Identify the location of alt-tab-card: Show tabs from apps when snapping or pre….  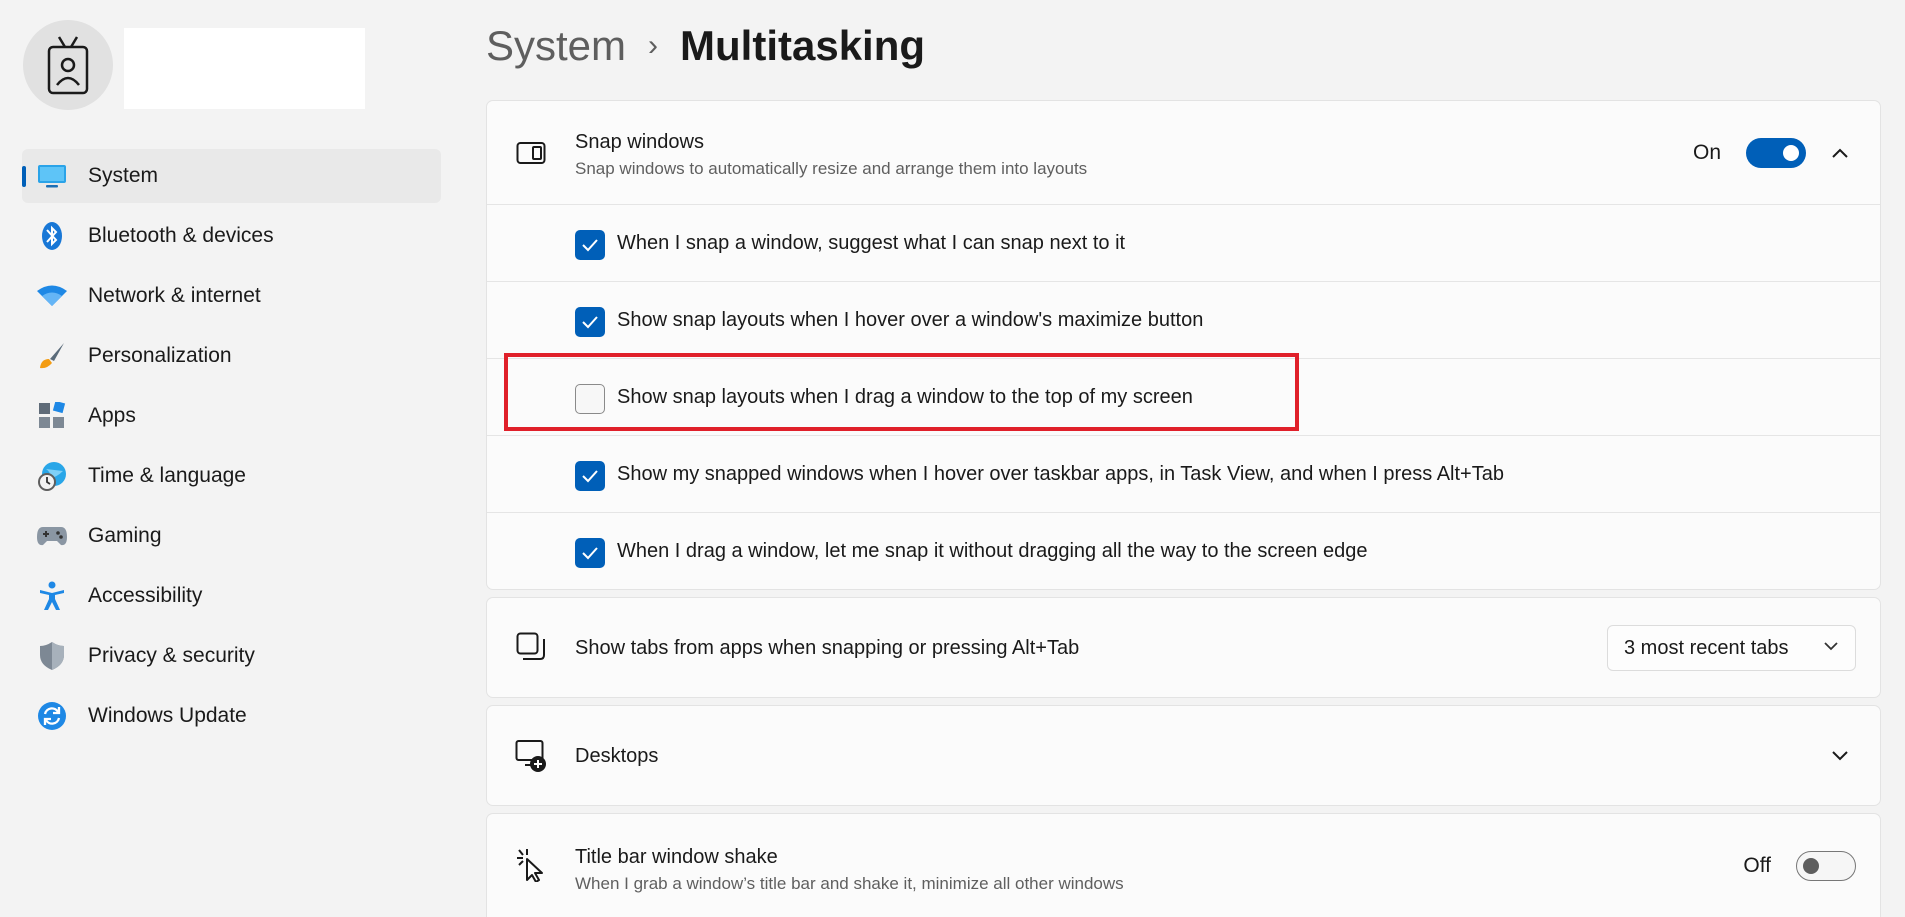
(1183, 647).